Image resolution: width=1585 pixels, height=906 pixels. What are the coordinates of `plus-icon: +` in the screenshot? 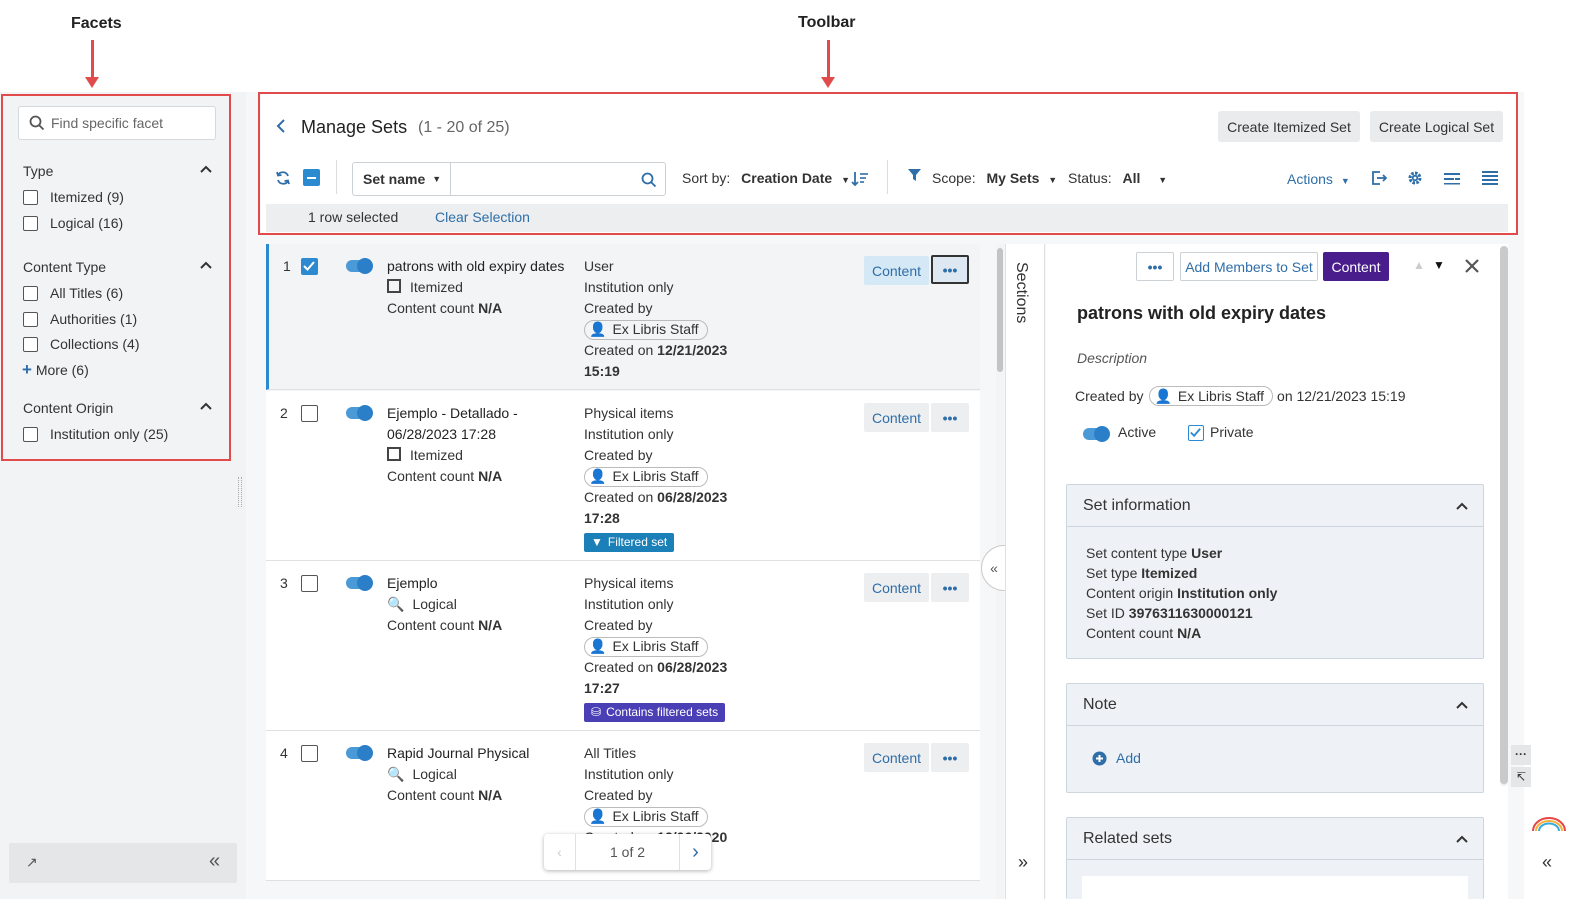 It's located at (27, 369).